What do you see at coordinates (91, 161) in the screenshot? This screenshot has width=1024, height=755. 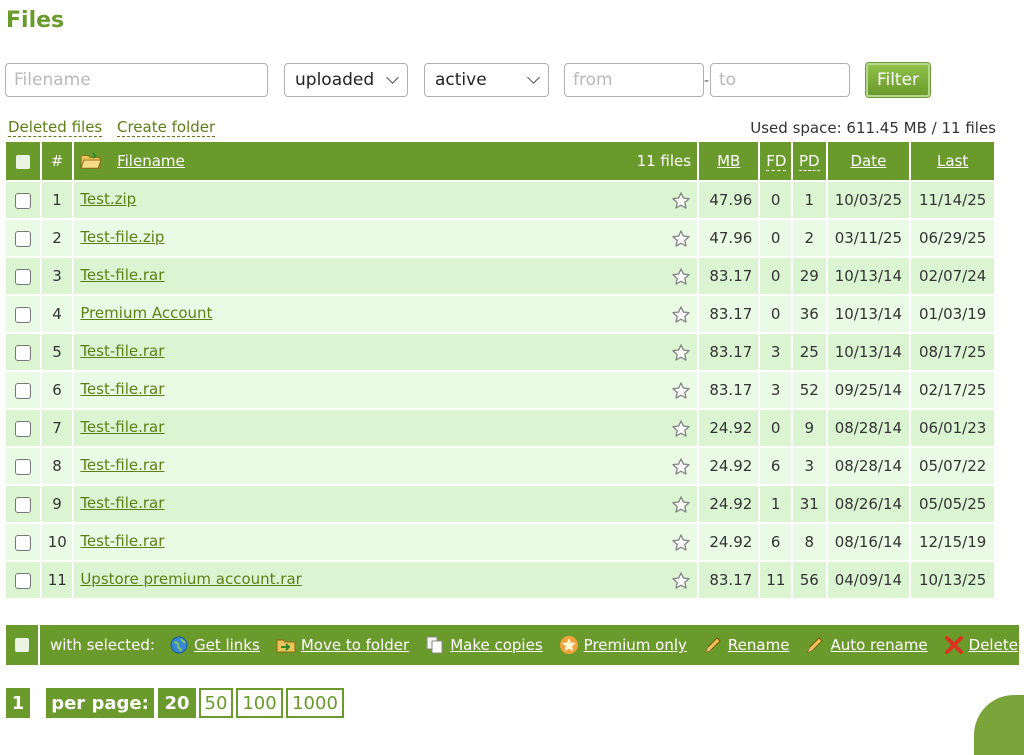 I see `folder-open-icon` at bounding box center [91, 161].